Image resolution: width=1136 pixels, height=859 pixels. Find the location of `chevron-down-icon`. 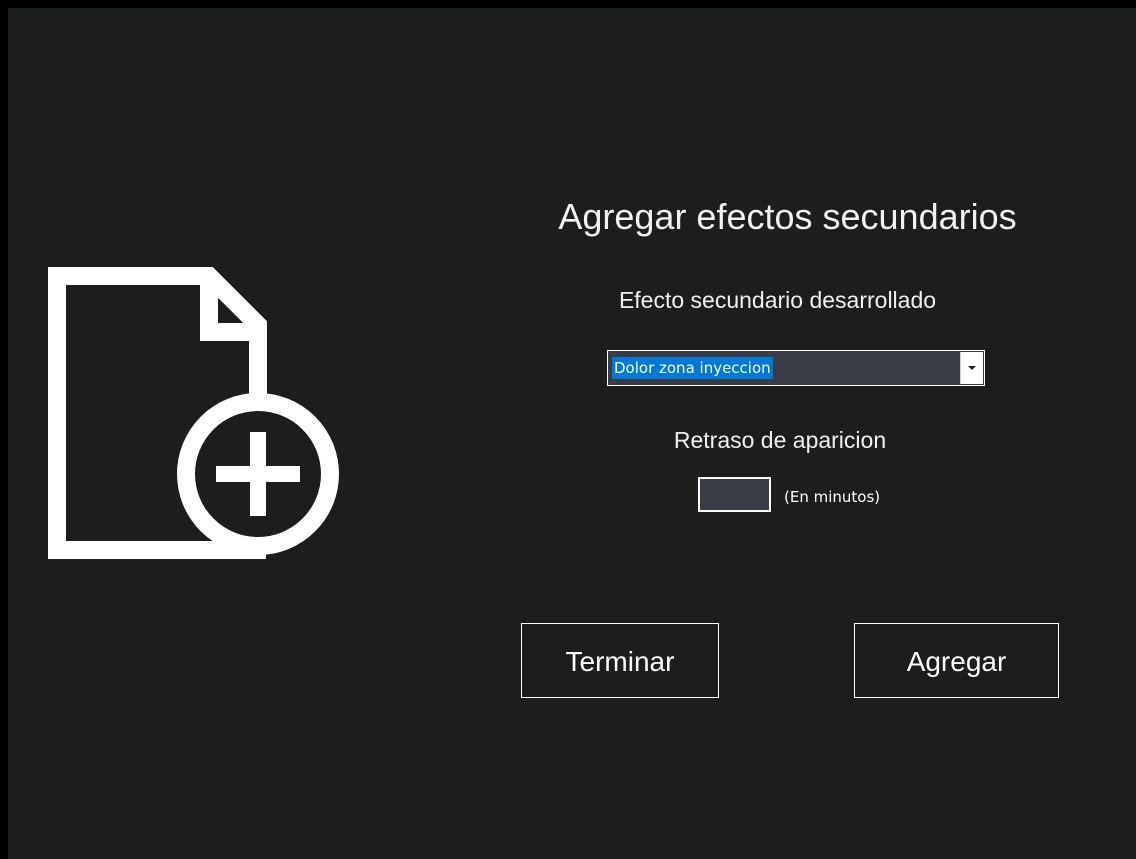

chevron-down-icon is located at coordinates (972, 368).